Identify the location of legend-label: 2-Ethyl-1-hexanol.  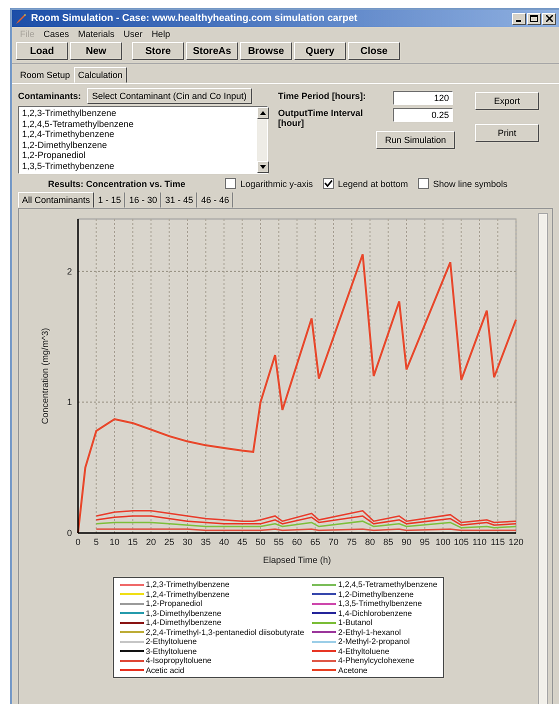
(369, 632).